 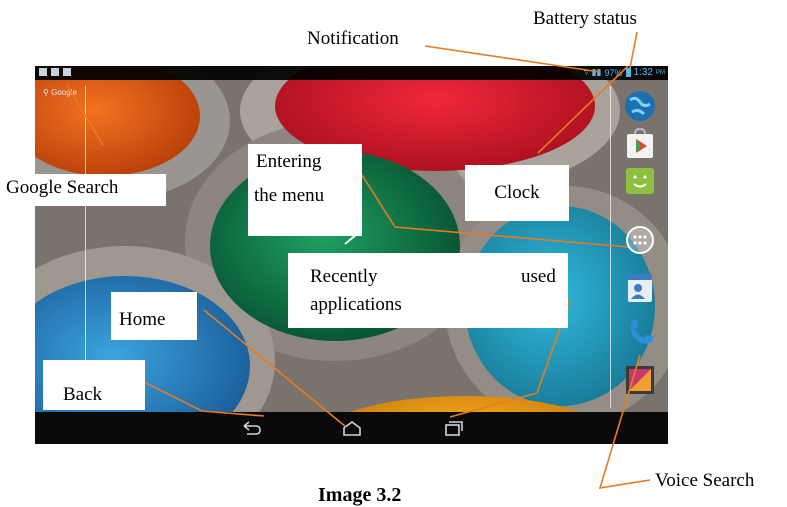 What do you see at coordinates (643, 72) in the screenshot?
I see `status-clock: 1:32` at bounding box center [643, 72].